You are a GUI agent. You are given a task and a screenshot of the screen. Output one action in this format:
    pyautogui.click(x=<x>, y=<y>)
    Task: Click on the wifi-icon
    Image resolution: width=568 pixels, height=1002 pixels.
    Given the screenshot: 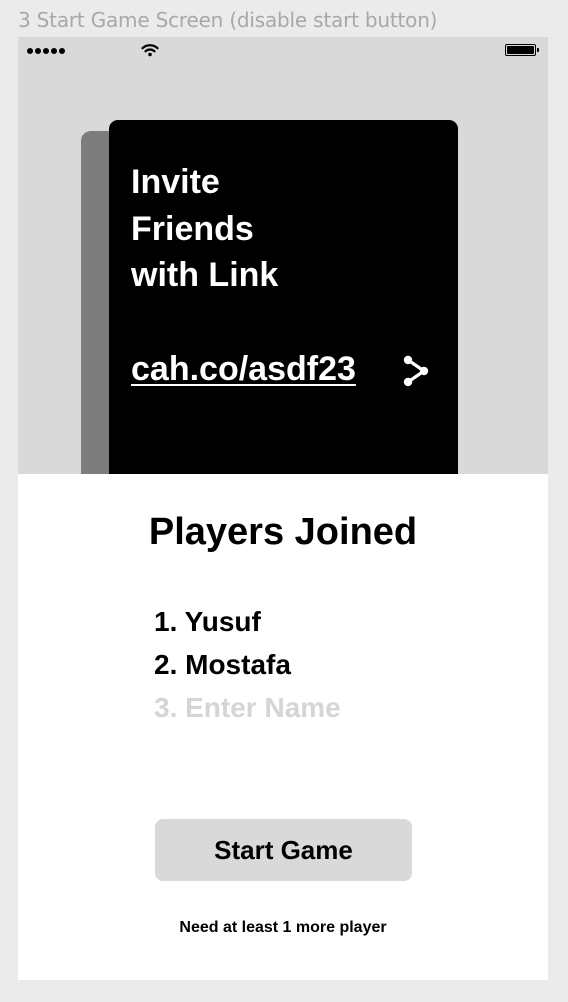 What is the action you would take?
    pyautogui.click(x=150, y=50)
    